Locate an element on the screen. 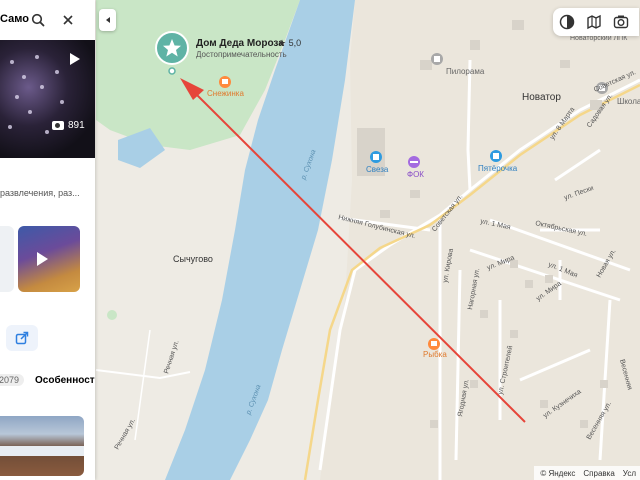  label-shkola: Школа is located at coordinates (628, 101).